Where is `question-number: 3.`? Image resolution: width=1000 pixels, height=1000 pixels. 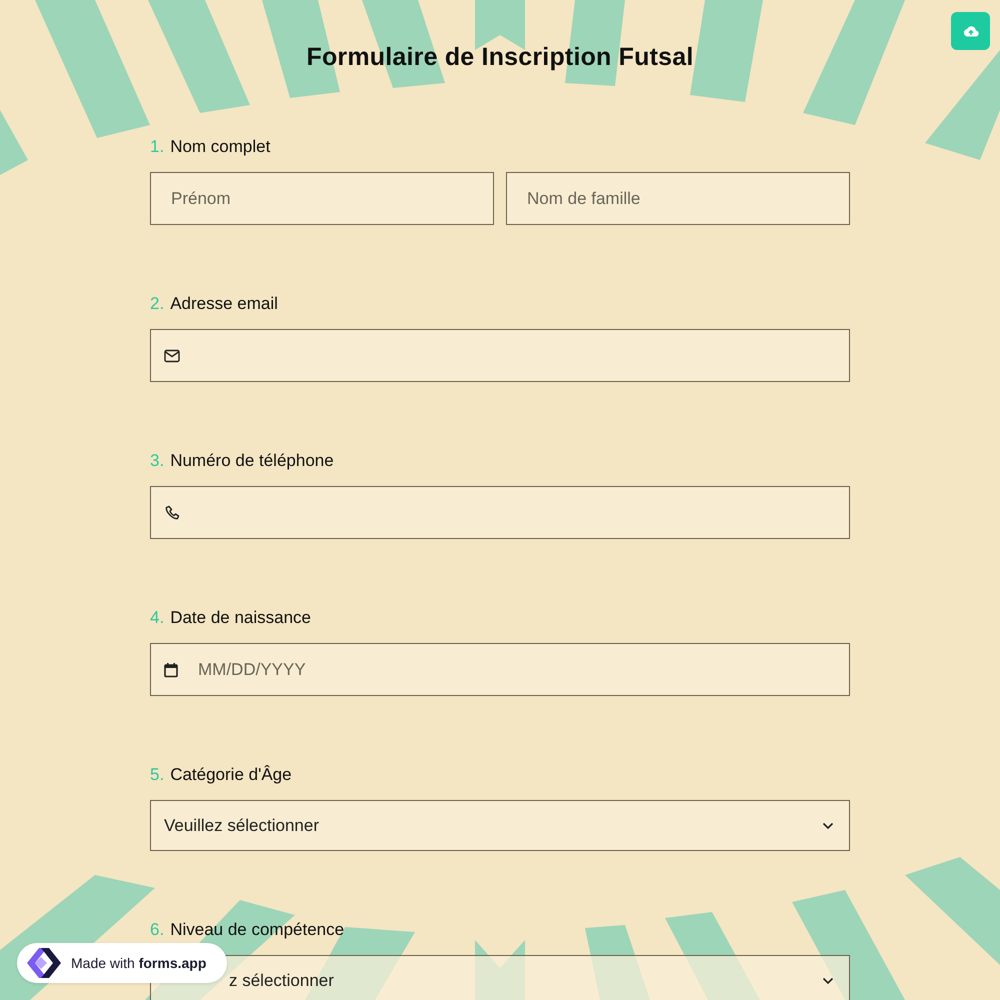 question-number: 3. is located at coordinates (157, 461).